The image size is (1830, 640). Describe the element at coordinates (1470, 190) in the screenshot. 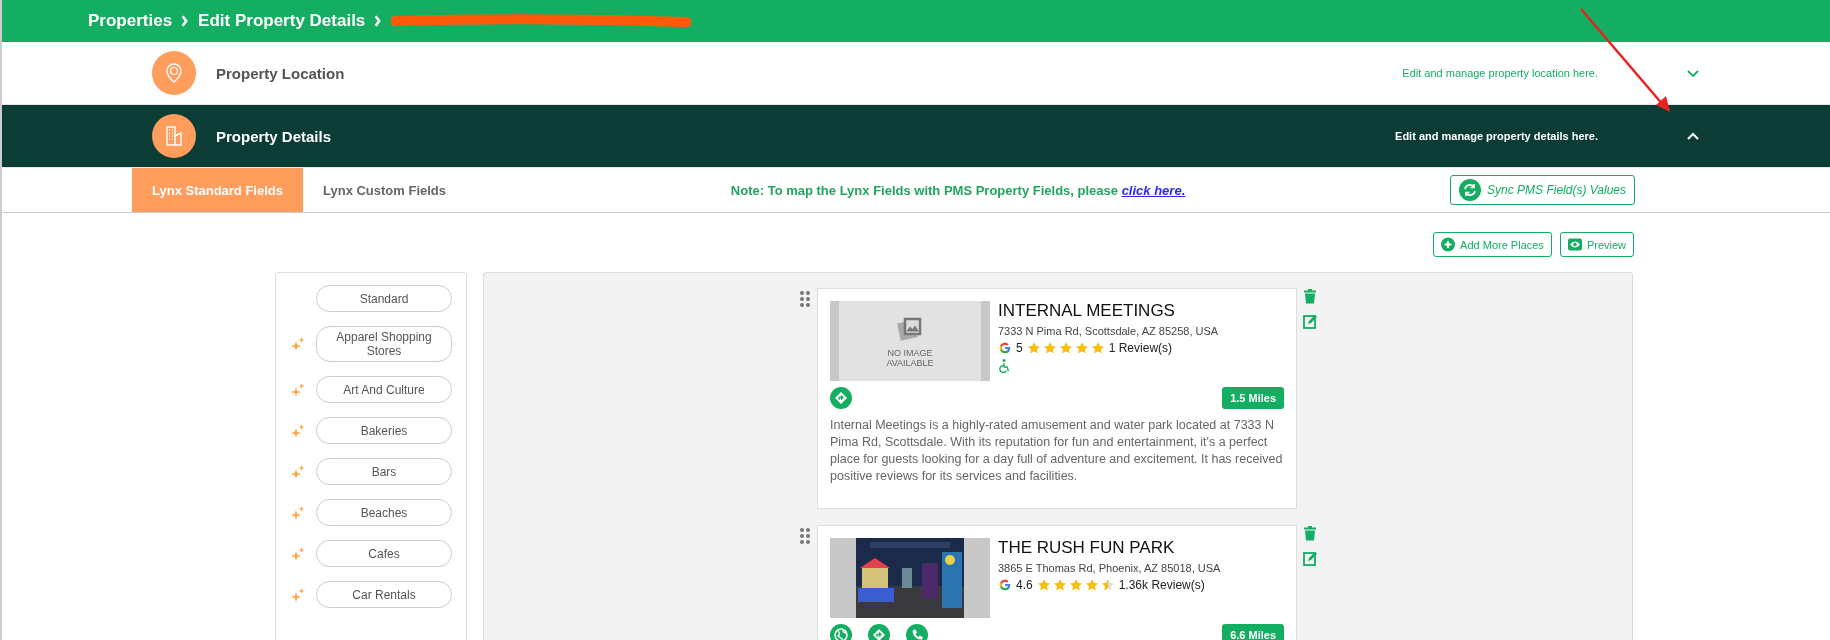

I see `sync-icon` at that location.